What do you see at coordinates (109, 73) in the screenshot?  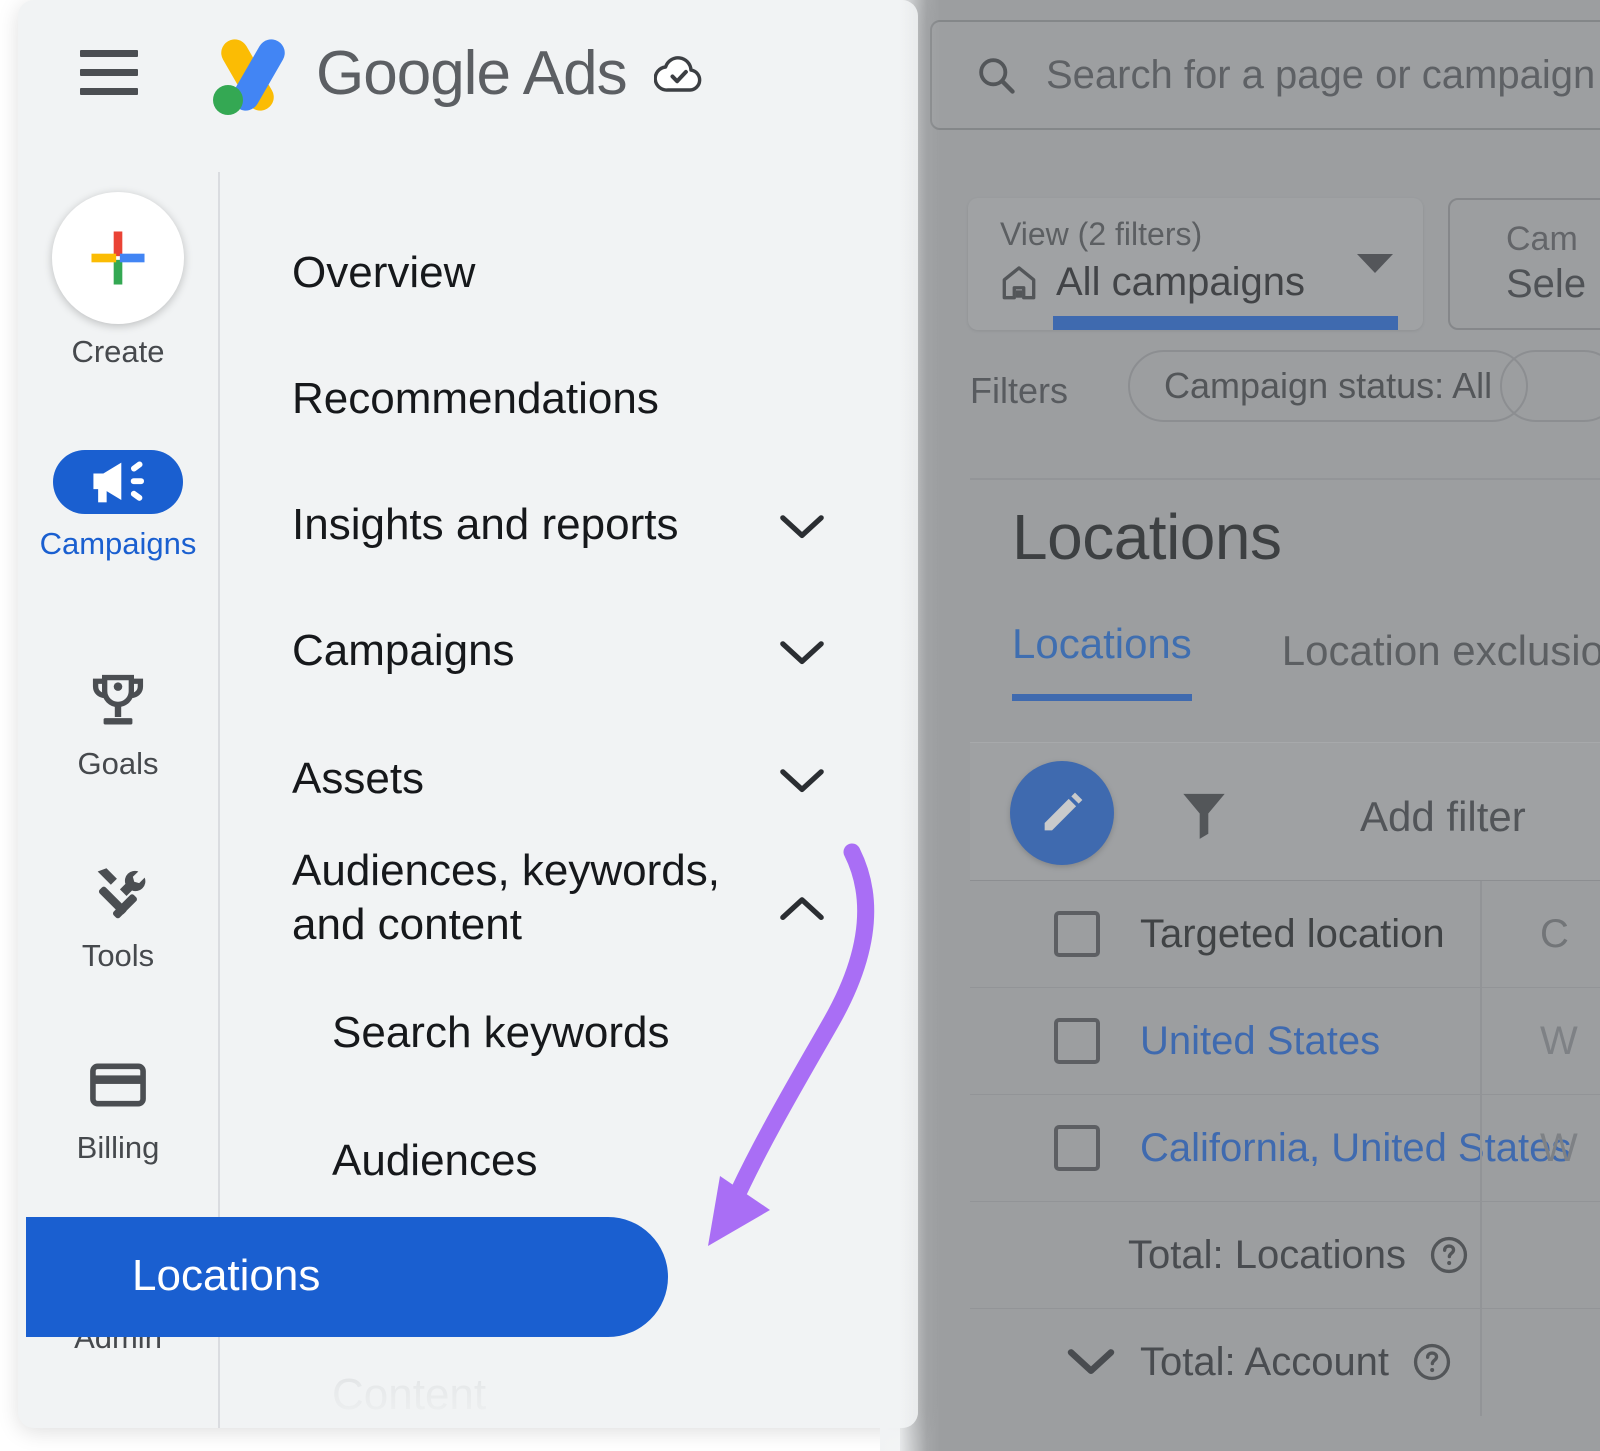 I see `hamburger-icon` at bounding box center [109, 73].